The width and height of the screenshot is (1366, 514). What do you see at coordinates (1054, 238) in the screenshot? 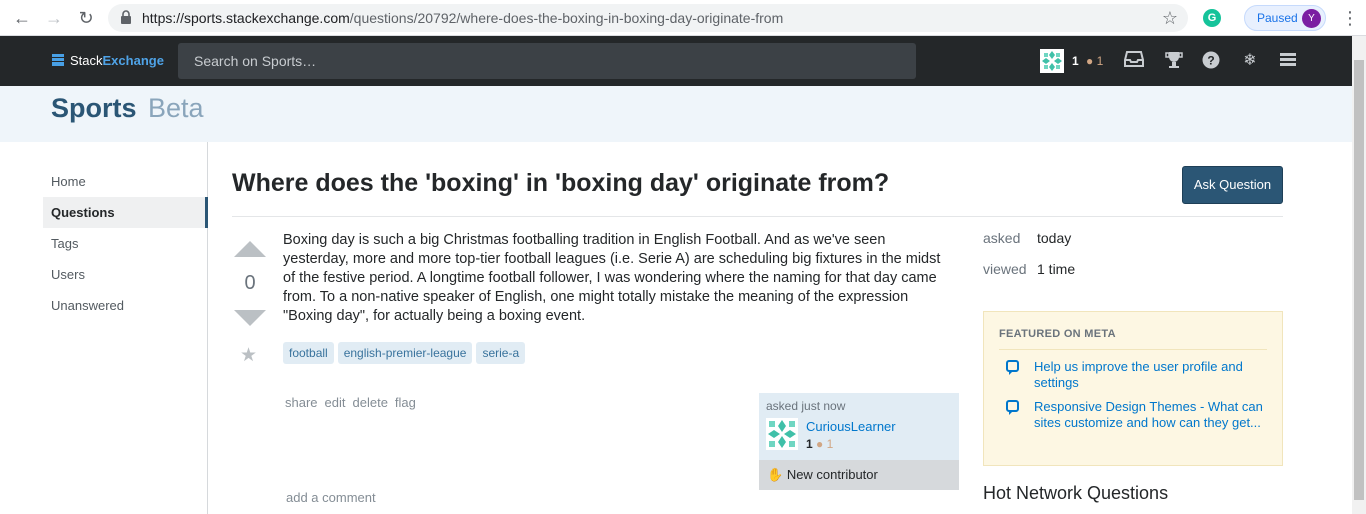
I see `asked-value: today` at bounding box center [1054, 238].